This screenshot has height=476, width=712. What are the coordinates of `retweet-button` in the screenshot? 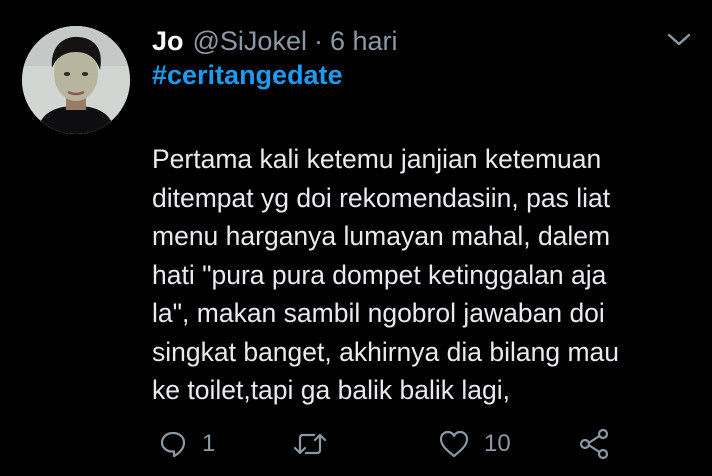 It's located at (317, 444).